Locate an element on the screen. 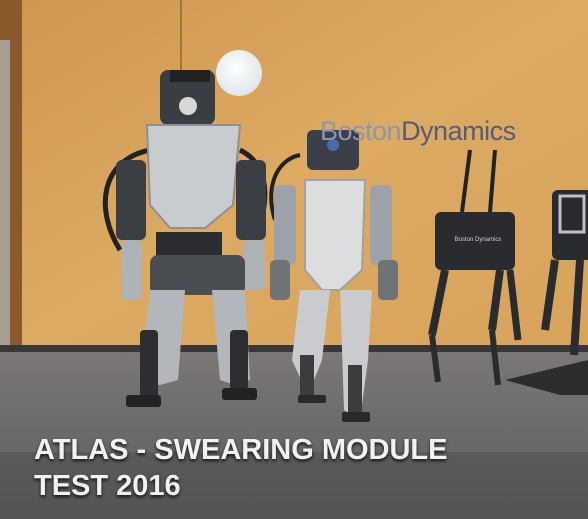  video-caption: ATLAS - SWEARING MODULE TEST 2016 is located at coordinates (241, 468).